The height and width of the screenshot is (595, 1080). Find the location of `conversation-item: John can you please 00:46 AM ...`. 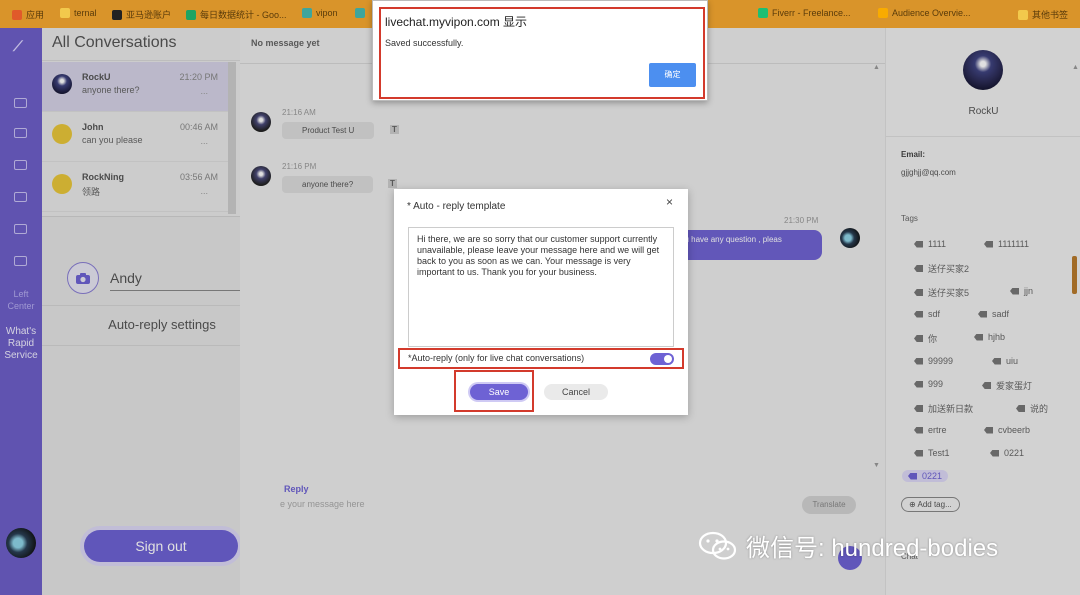

conversation-item: John can you please 00:46 AM ... is located at coordinates (135, 137).